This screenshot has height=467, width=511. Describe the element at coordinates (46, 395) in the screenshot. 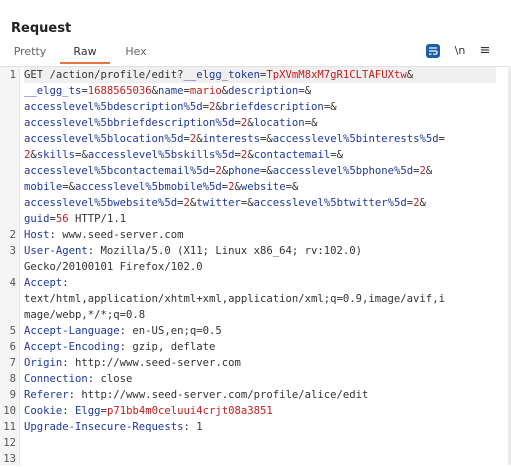

I see `header-name: Referer` at that location.